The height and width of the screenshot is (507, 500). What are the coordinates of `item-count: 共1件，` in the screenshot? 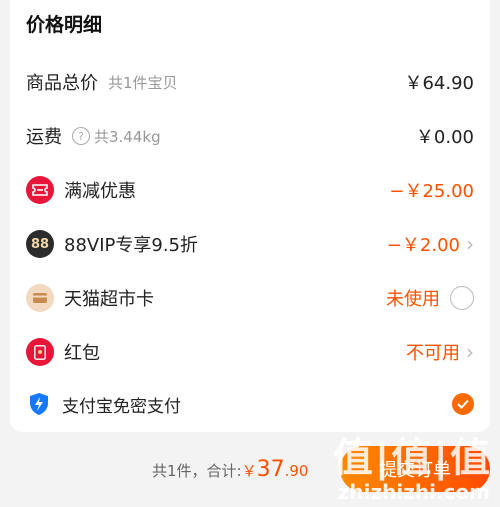 It's located at (179, 471).